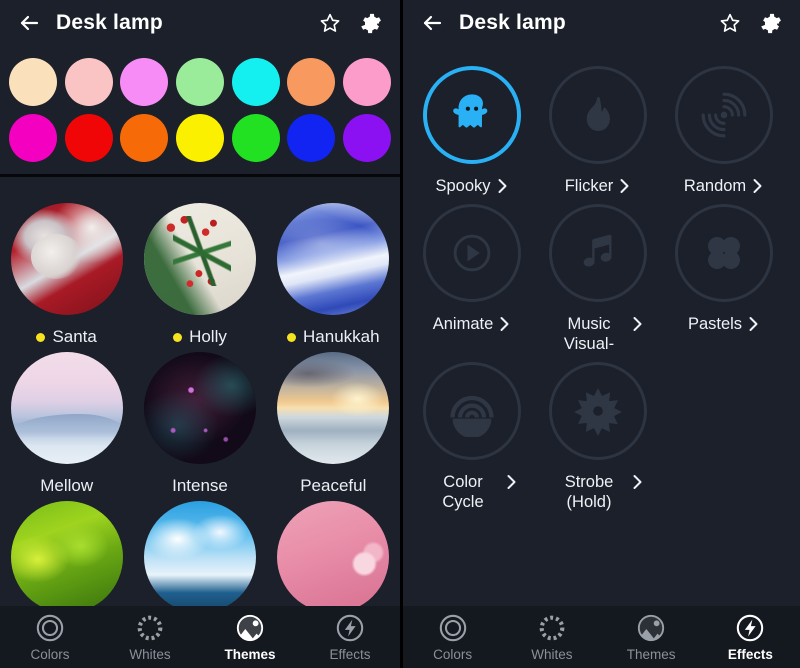  Describe the element at coordinates (199, 138) in the screenshot. I see `color-swatch-yellow` at that location.